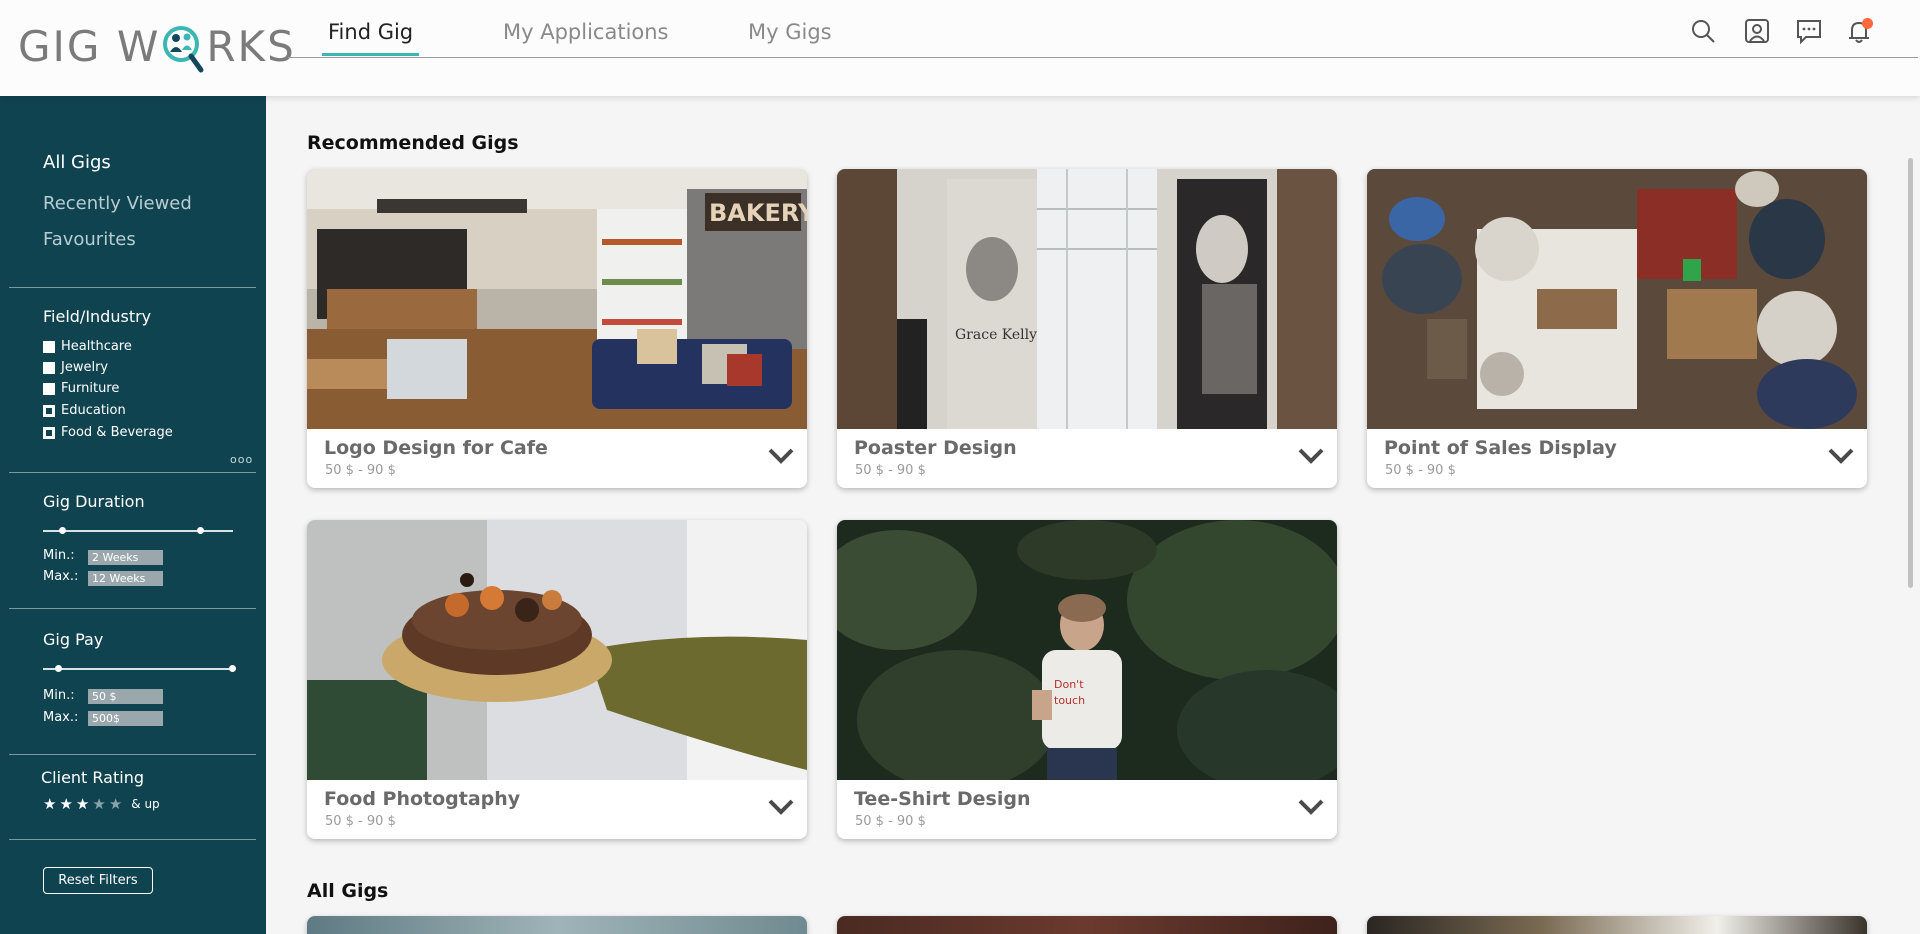 The width and height of the screenshot is (1920, 934). Describe the element at coordinates (422, 799) in the screenshot. I see `gig-title: Food Photogtaphy` at that location.